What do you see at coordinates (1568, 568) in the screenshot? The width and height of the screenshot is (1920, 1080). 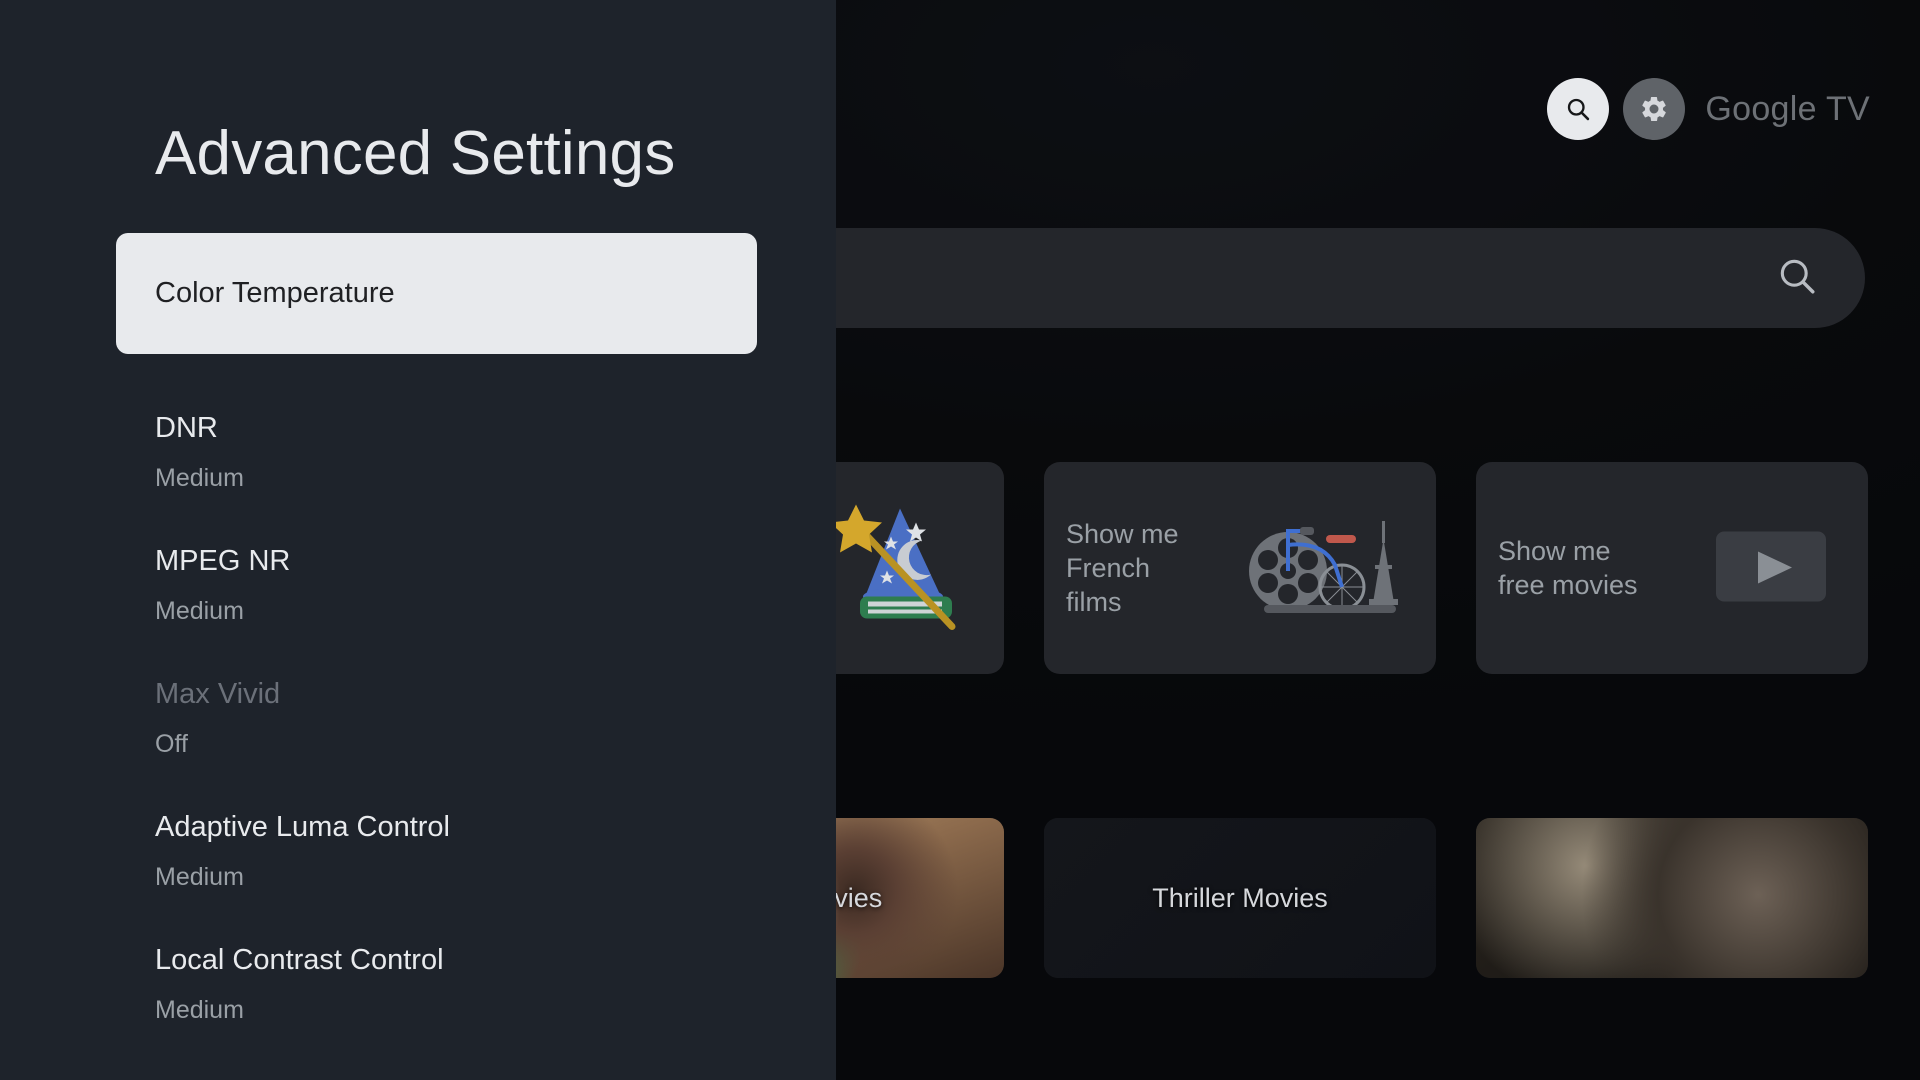 I see `suggestion-label: Show me free movies` at bounding box center [1568, 568].